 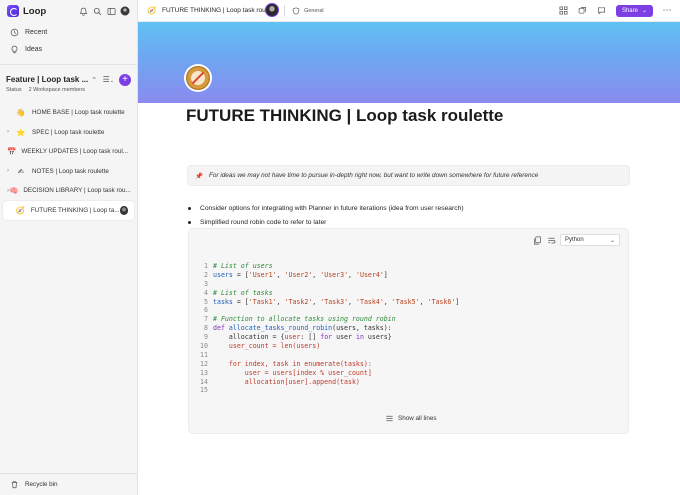 What do you see at coordinates (57, 90) in the screenshot?
I see `workspace-members: 2 Workspace members` at bounding box center [57, 90].